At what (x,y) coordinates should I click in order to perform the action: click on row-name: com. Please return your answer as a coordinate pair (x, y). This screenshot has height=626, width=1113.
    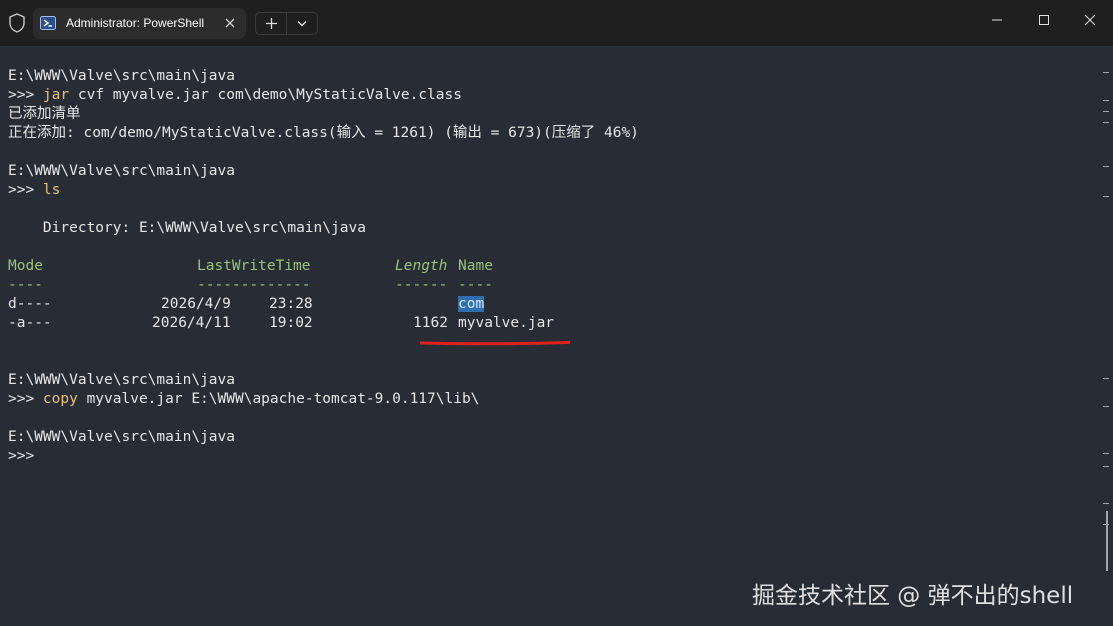
    Looking at the image, I should click on (471, 304).